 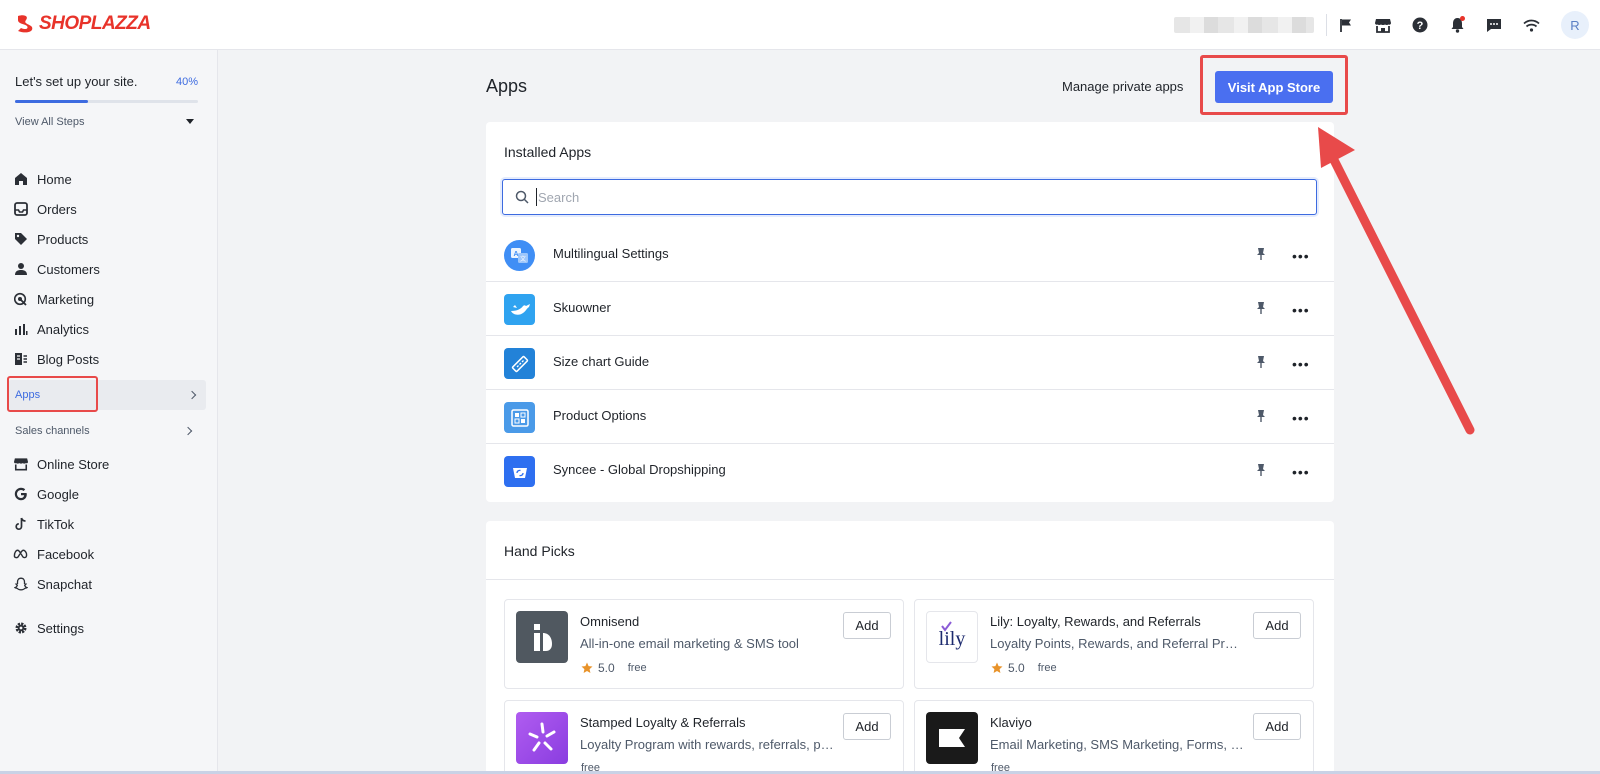 What do you see at coordinates (639, 469) in the screenshot?
I see `app-name: Syncee - Global Dropshipping` at bounding box center [639, 469].